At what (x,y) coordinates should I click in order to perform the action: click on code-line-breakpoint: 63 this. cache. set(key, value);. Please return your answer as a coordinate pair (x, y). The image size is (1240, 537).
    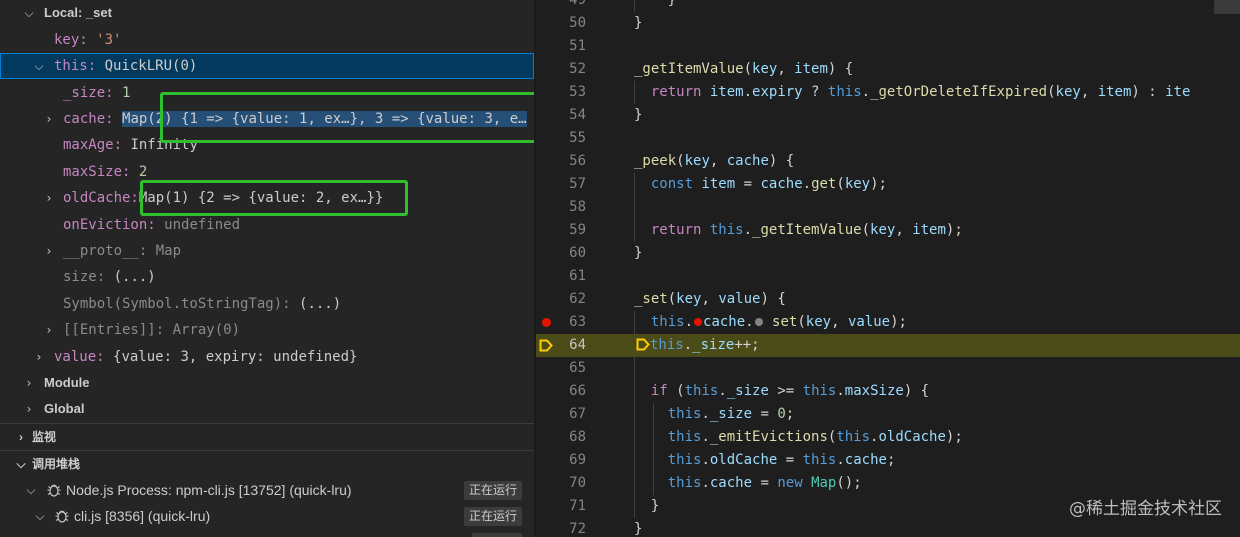
    Looking at the image, I should click on (888, 322).